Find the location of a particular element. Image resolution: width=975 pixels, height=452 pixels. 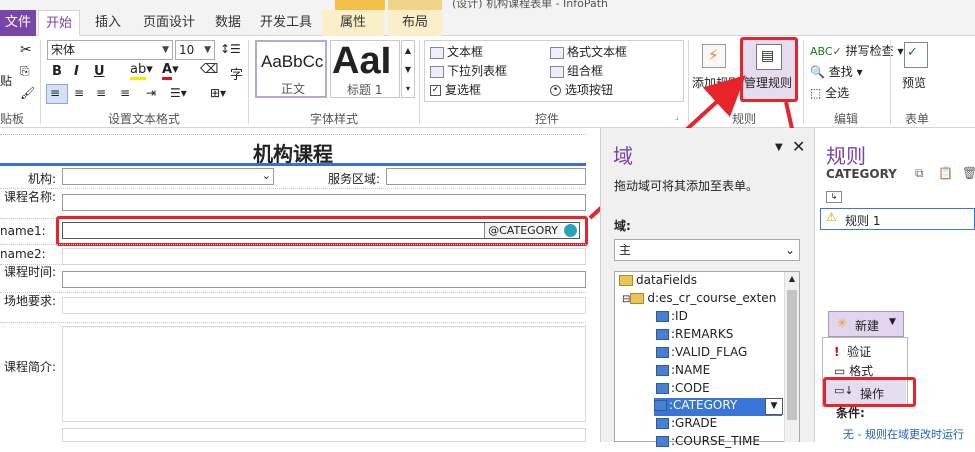

rule-name: 规则 1 is located at coordinates (863, 221).